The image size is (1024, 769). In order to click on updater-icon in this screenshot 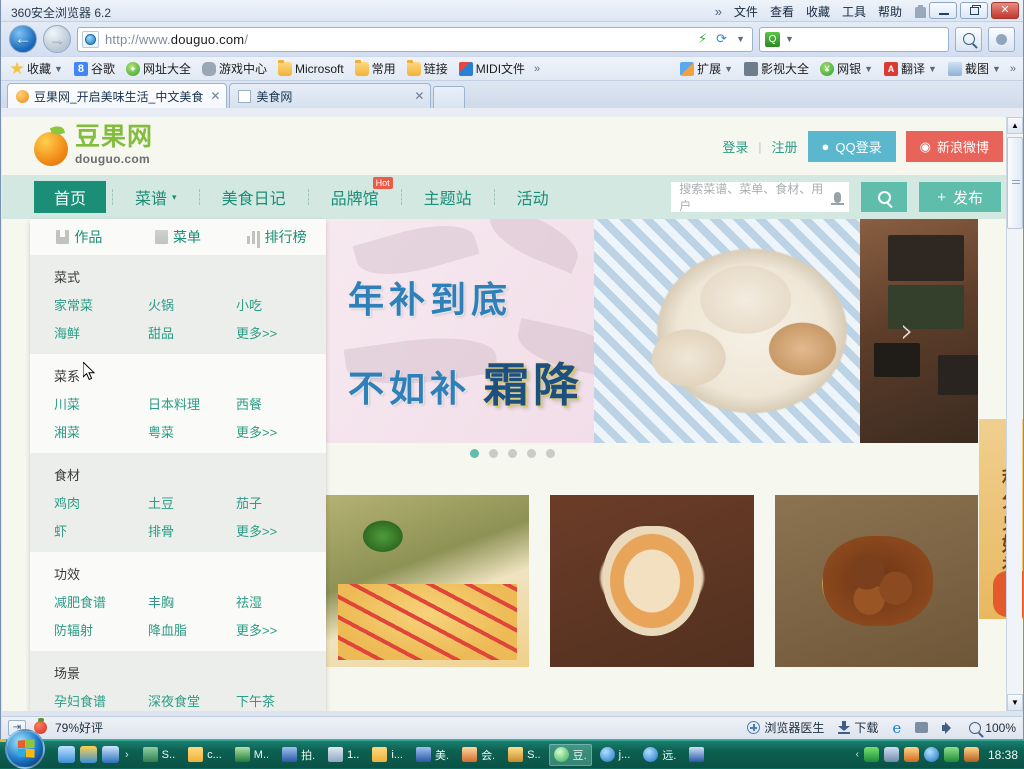, I will do `click(971, 754)`.